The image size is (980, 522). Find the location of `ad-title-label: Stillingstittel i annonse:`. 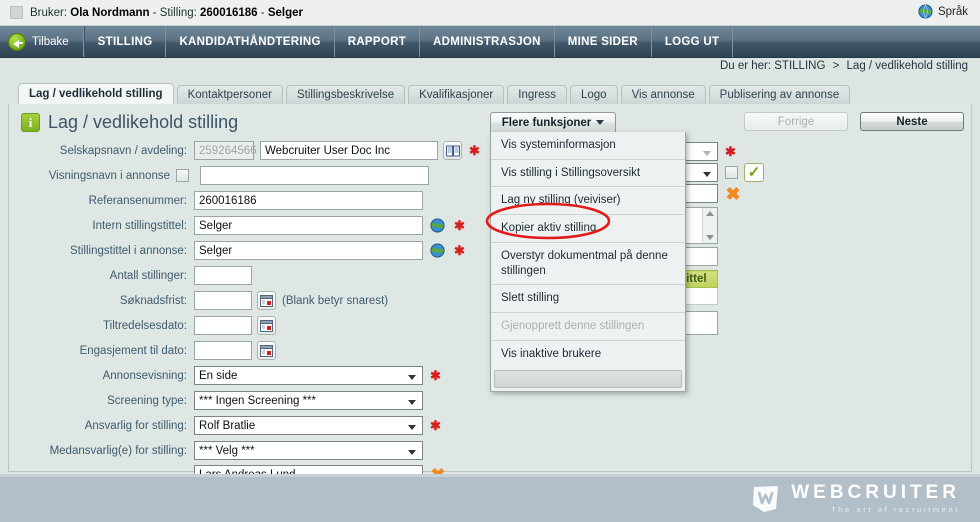

ad-title-label: Stillingstittel i annonse: is located at coordinates (128, 250).